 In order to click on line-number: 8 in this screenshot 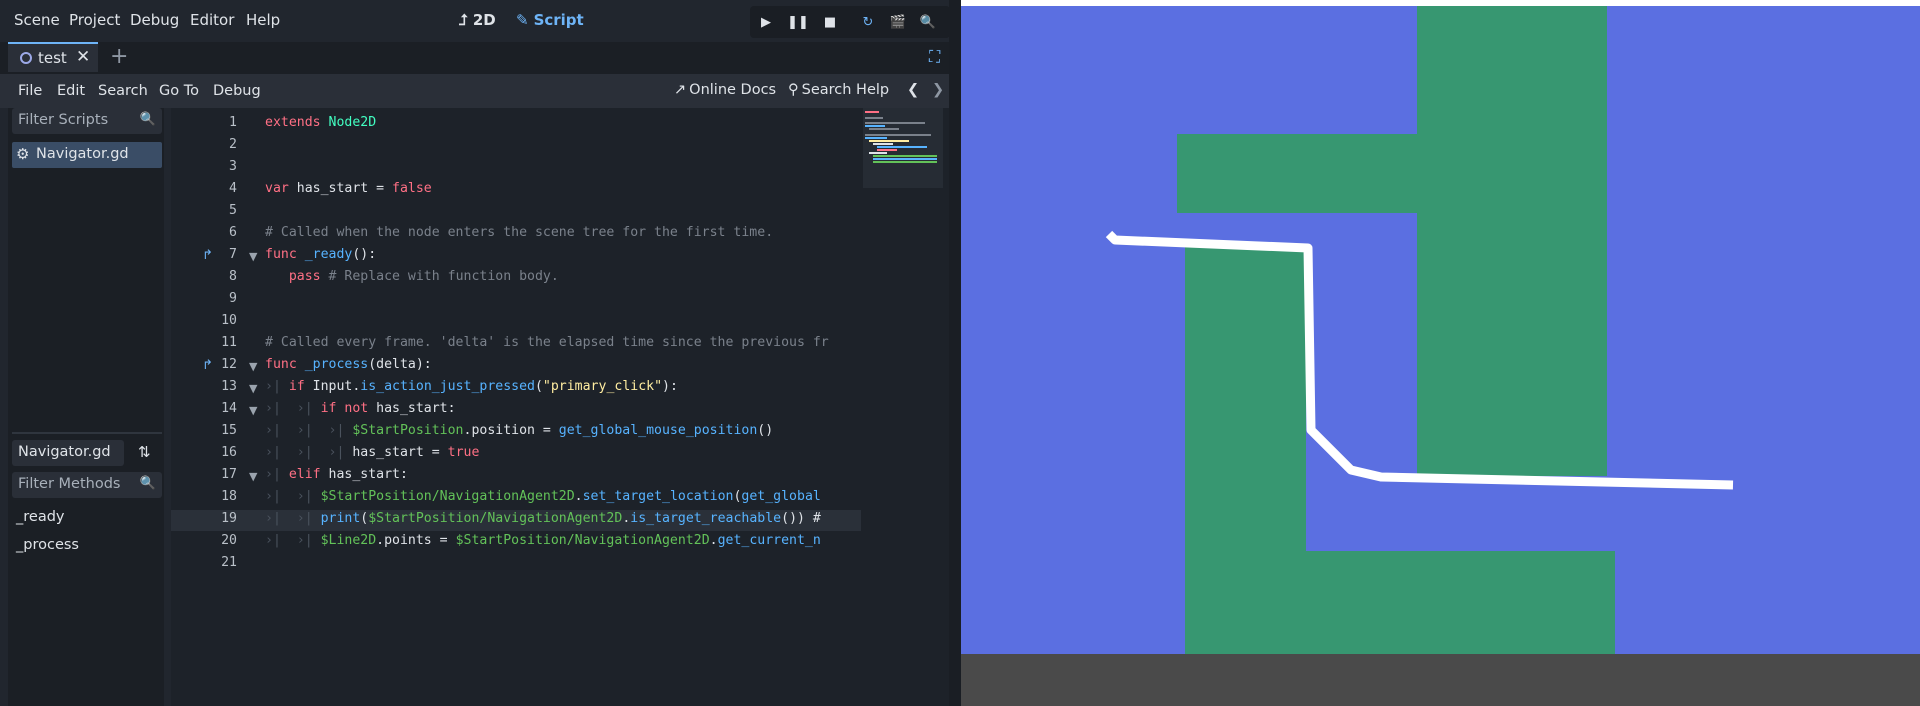, I will do `click(233, 276)`.